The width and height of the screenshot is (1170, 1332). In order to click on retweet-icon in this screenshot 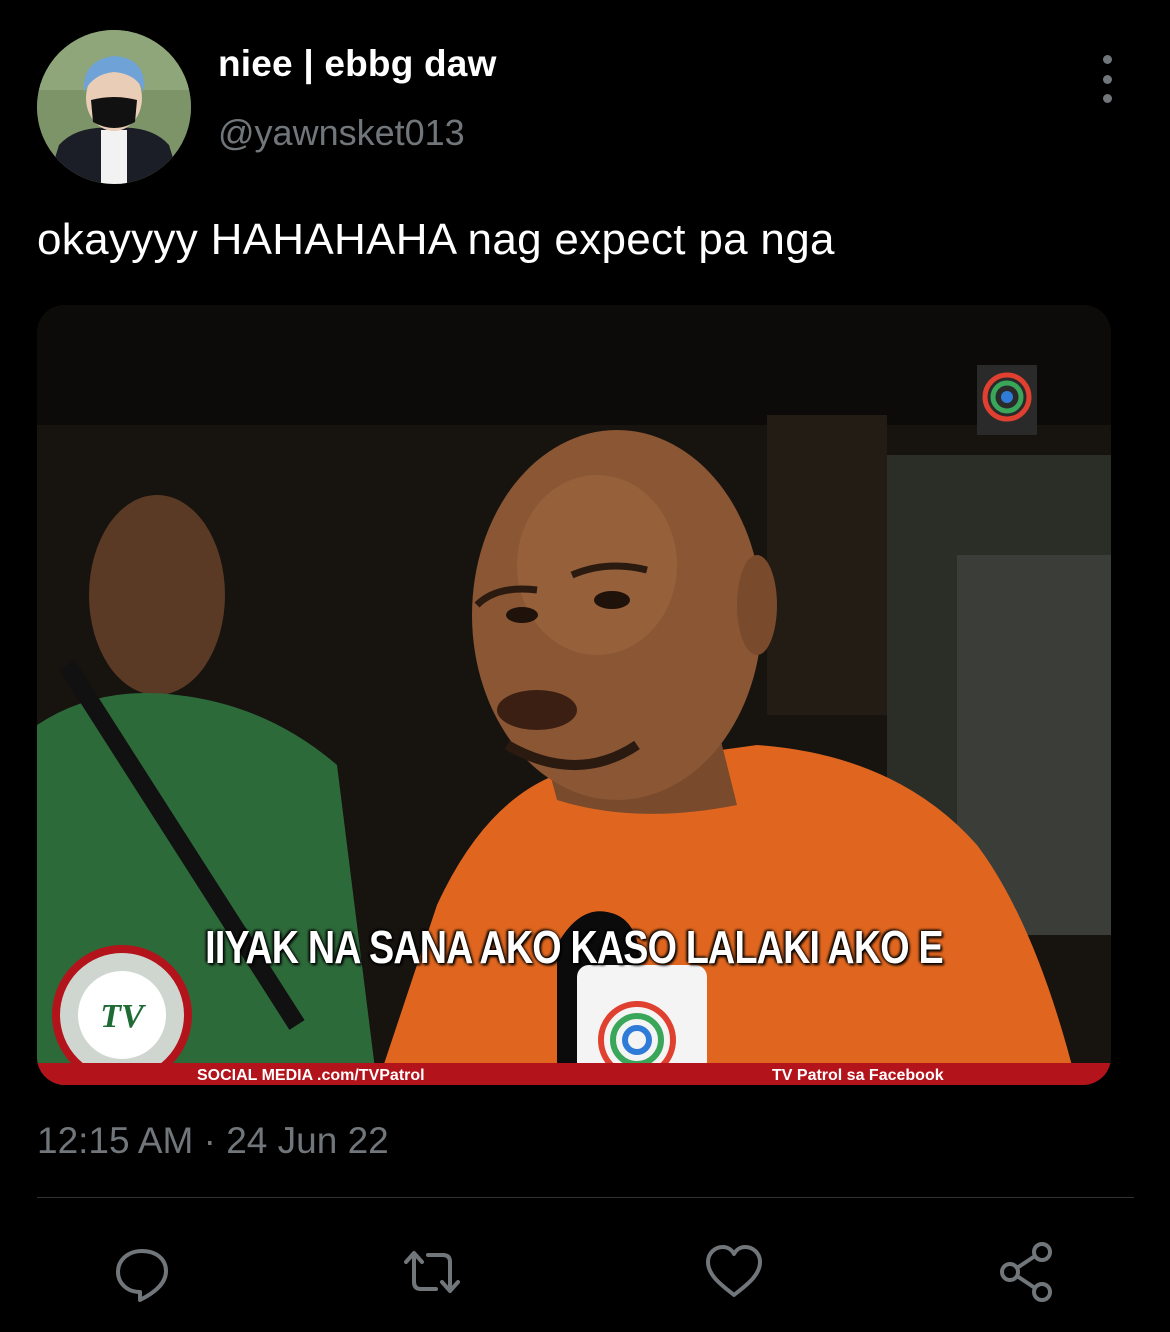, I will do `click(432, 1272)`.